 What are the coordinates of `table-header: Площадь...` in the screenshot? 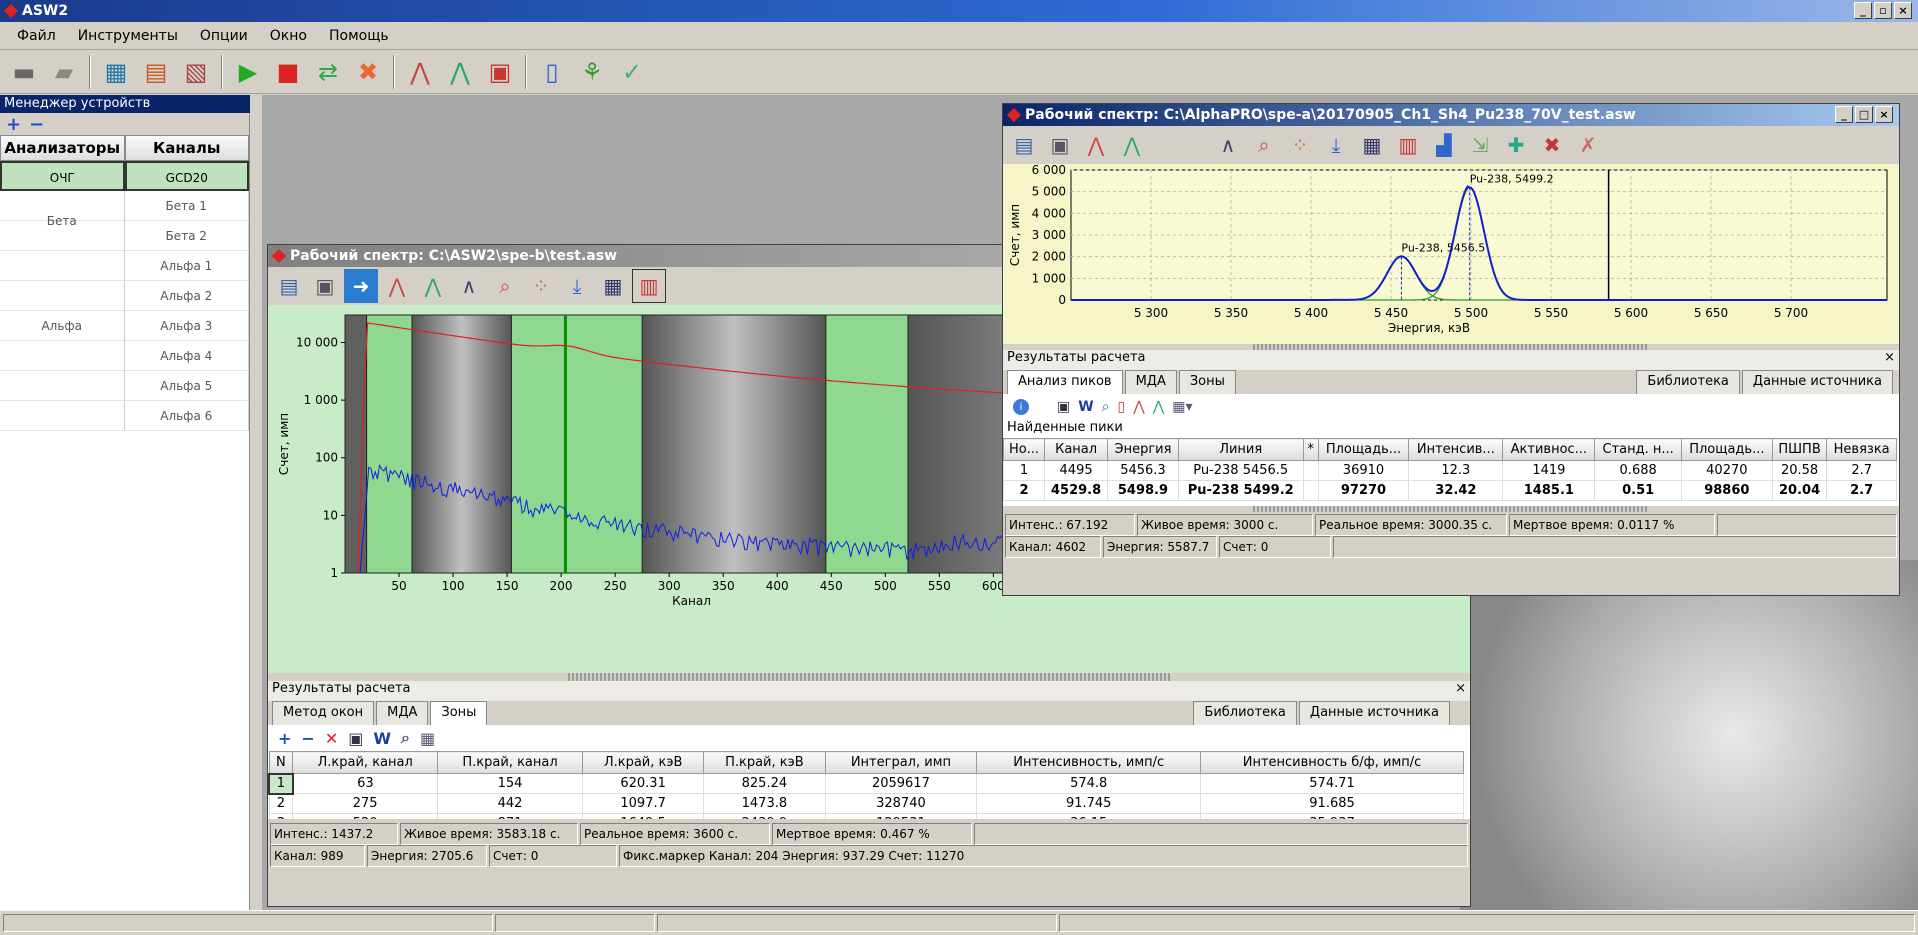 It's located at (1726, 450).